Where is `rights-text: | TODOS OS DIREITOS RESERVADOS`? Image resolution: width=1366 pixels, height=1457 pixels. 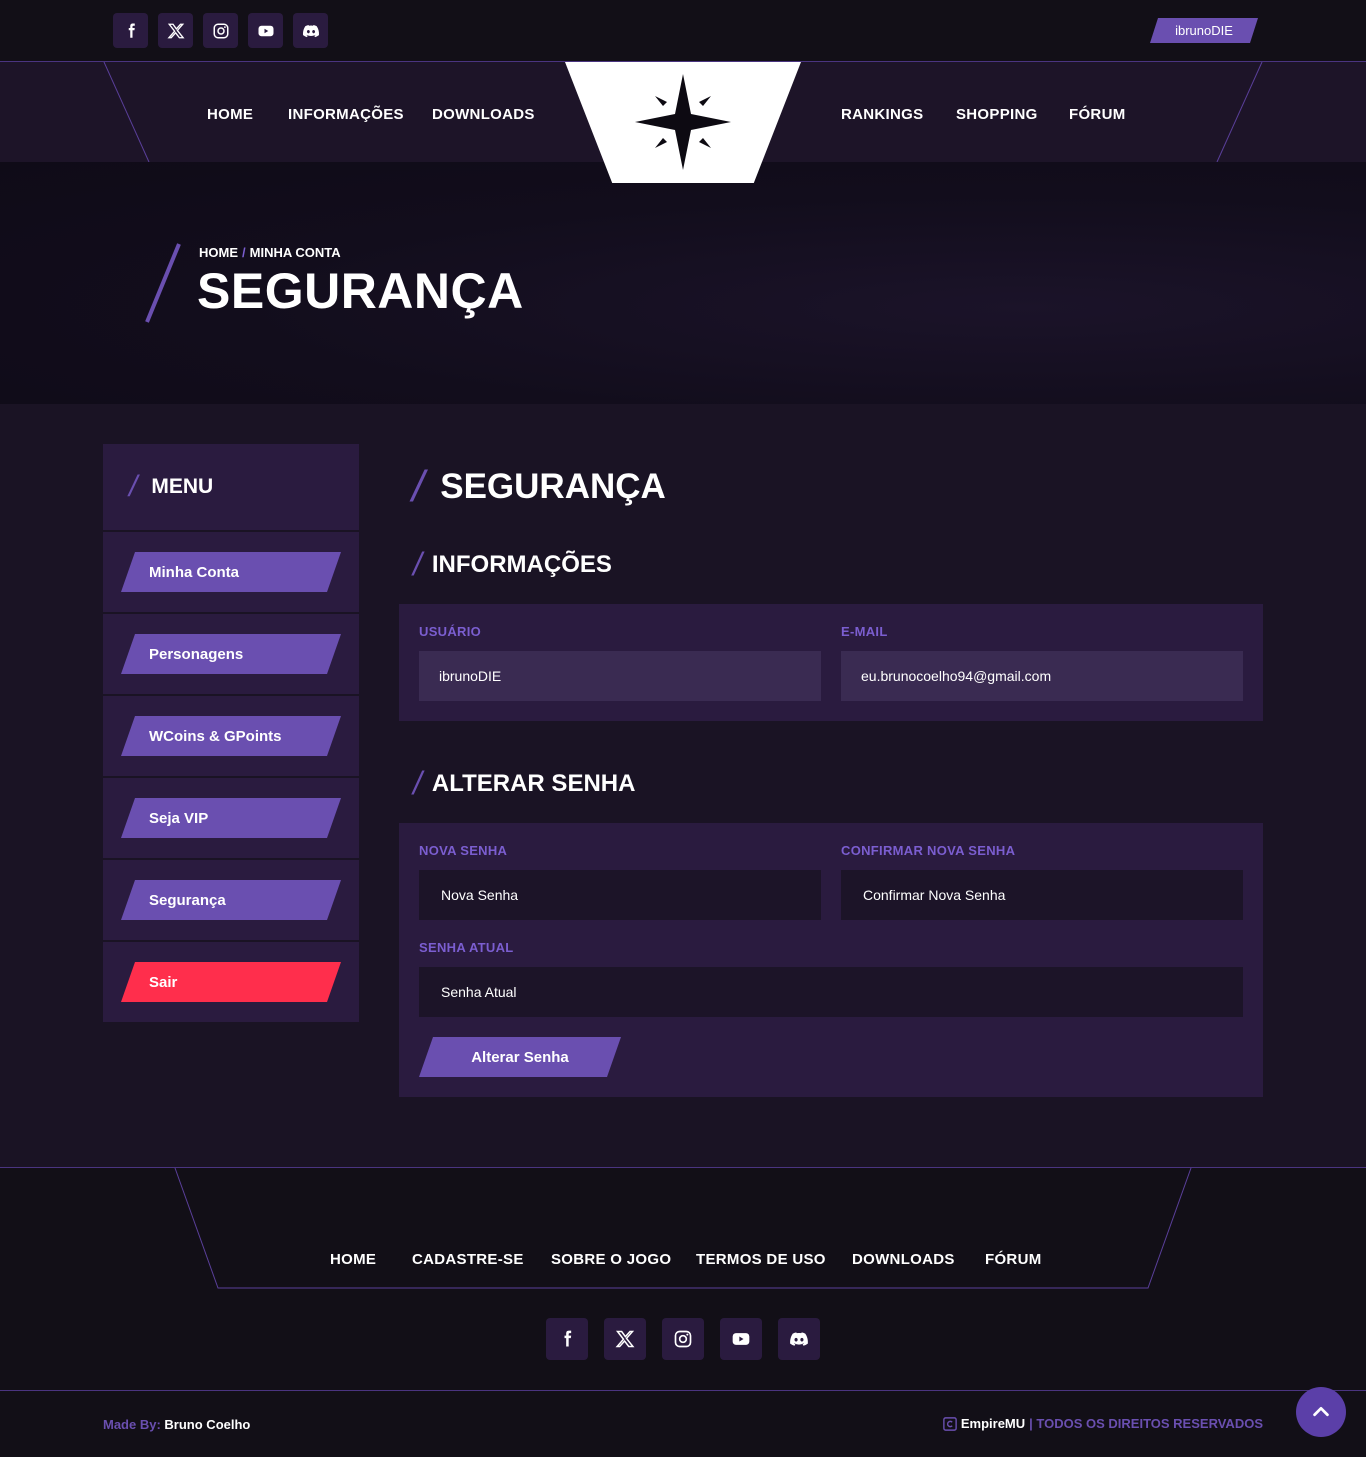 rights-text: | TODOS OS DIREITOS RESERVADOS is located at coordinates (1146, 1423).